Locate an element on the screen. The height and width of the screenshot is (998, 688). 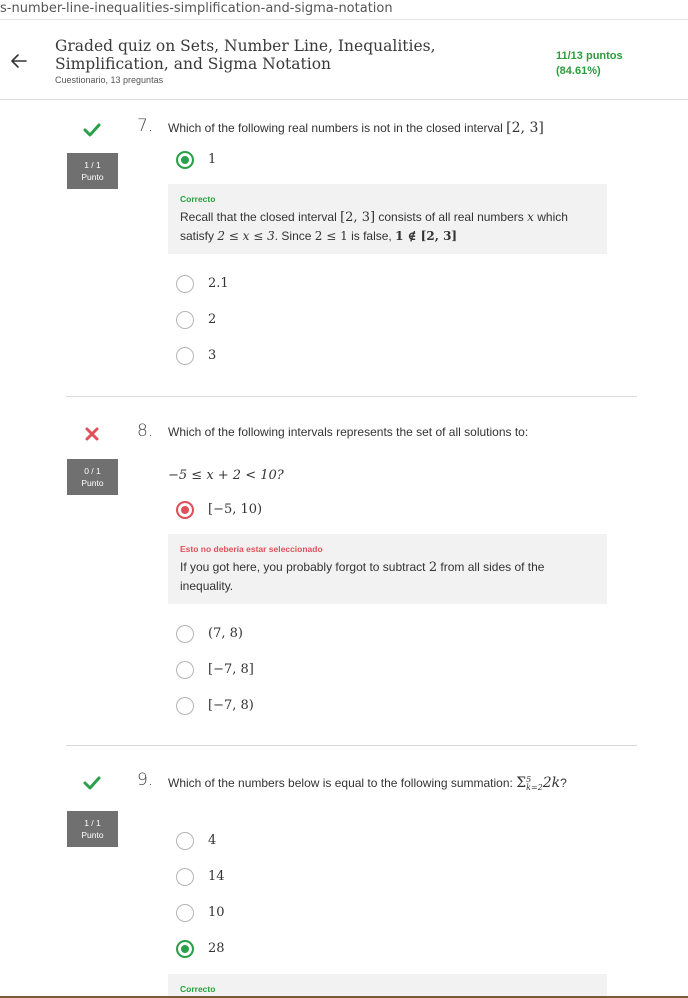
question-number: 7. is located at coordinates (145, 126).